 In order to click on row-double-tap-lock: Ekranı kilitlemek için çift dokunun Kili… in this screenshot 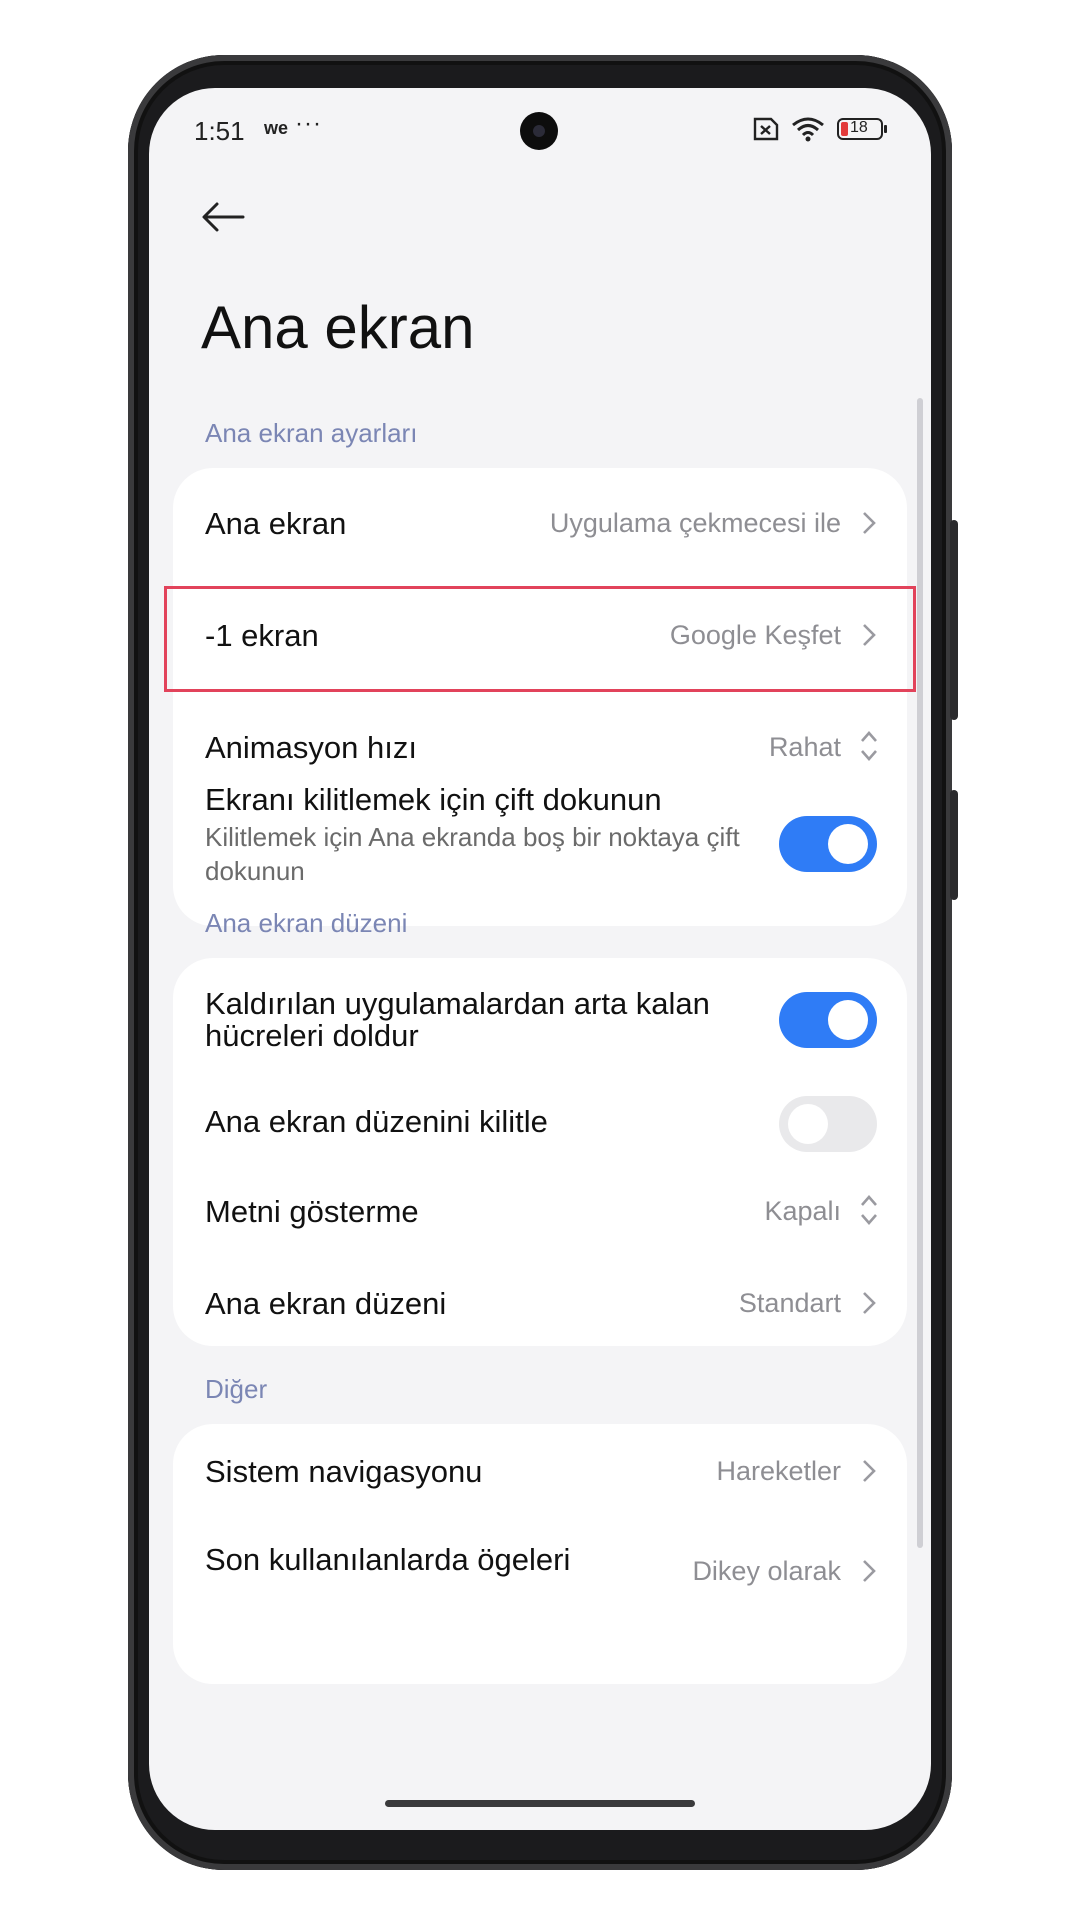, I will do `click(540, 842)`.